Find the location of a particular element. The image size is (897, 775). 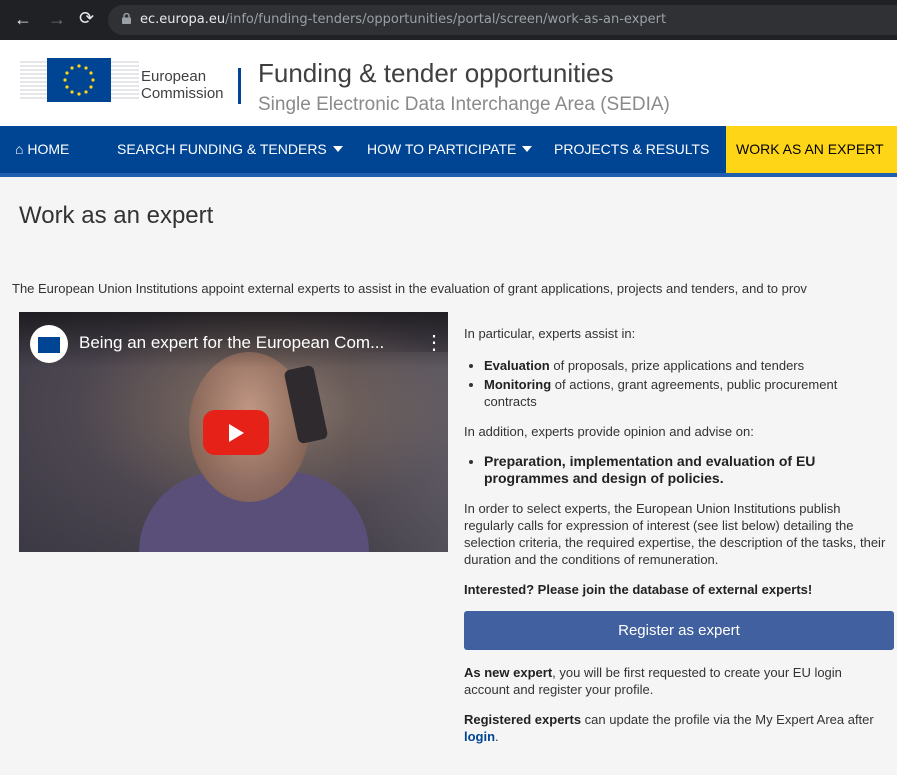

forward-arrow-icon: → is located at coordinates (57, 19).